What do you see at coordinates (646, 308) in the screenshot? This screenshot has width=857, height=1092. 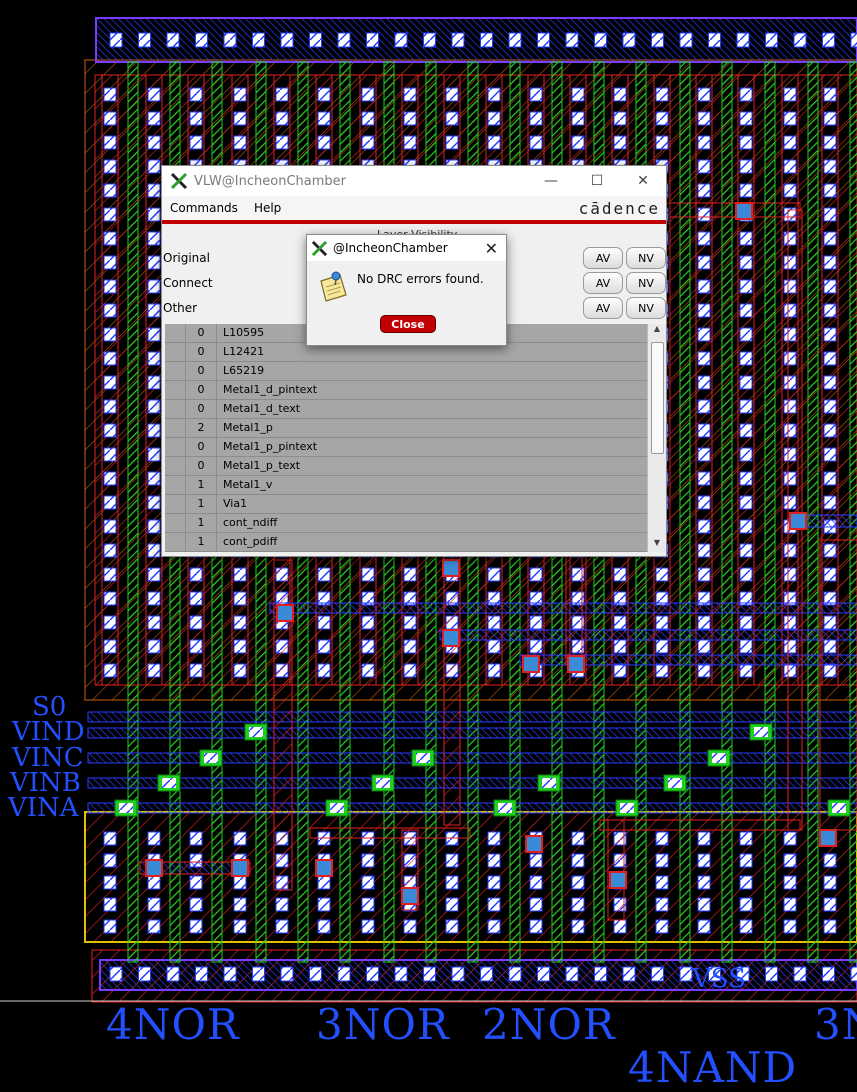 I see `other-nv-button: NV` at bounding box center [646, 308].